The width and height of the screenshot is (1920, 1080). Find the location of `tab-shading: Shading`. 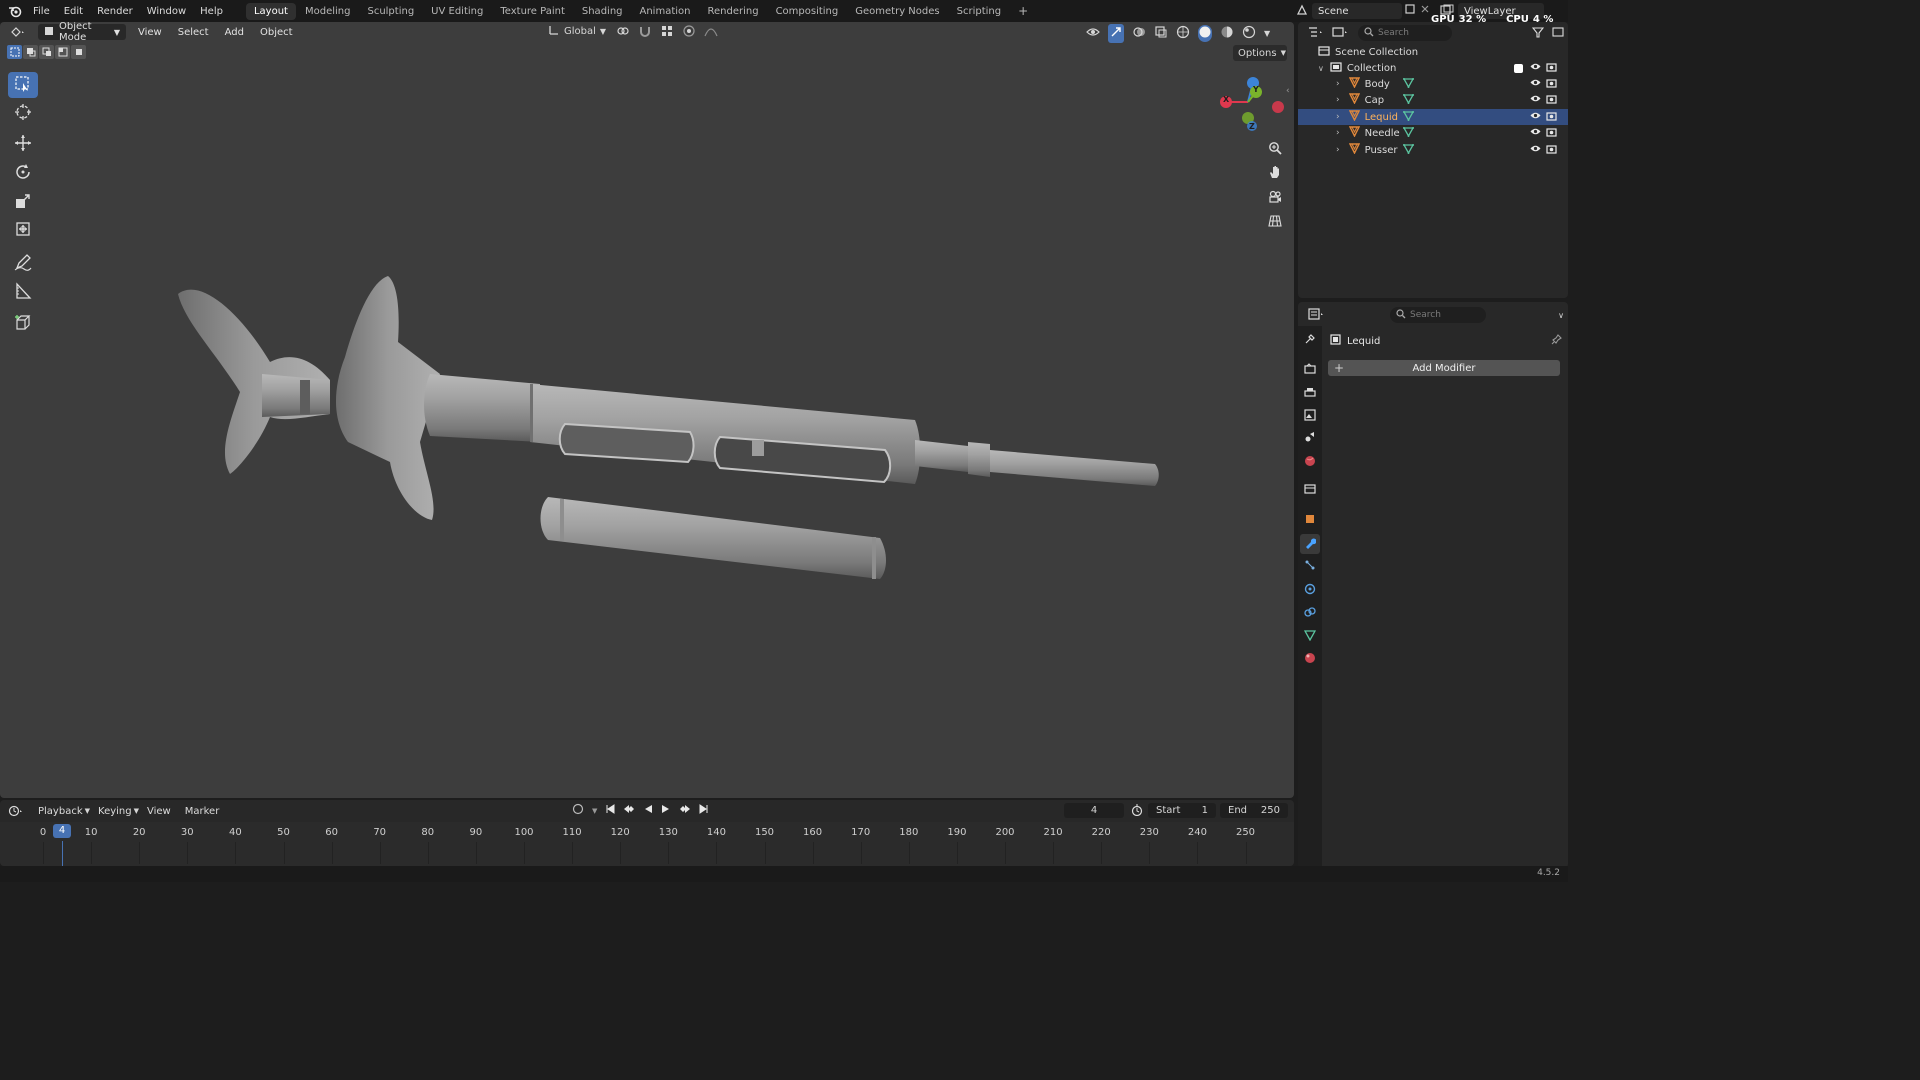

tab-shading: Shading is located at coordinates (602, 11).